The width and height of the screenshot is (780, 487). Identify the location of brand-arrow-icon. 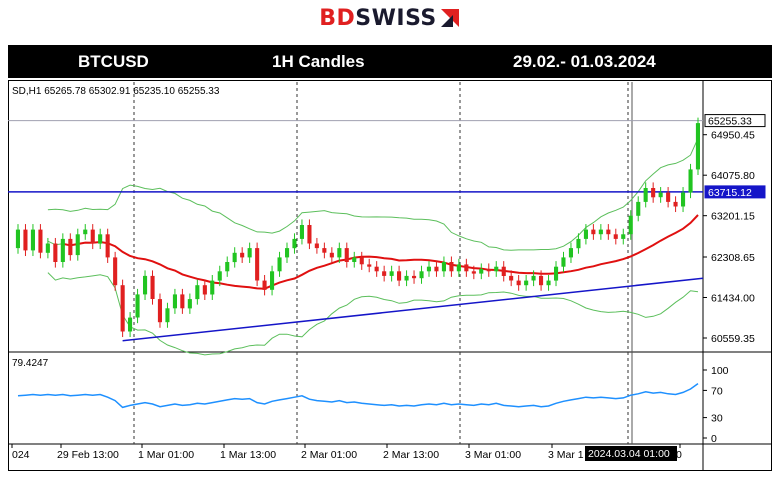
(449, 18).